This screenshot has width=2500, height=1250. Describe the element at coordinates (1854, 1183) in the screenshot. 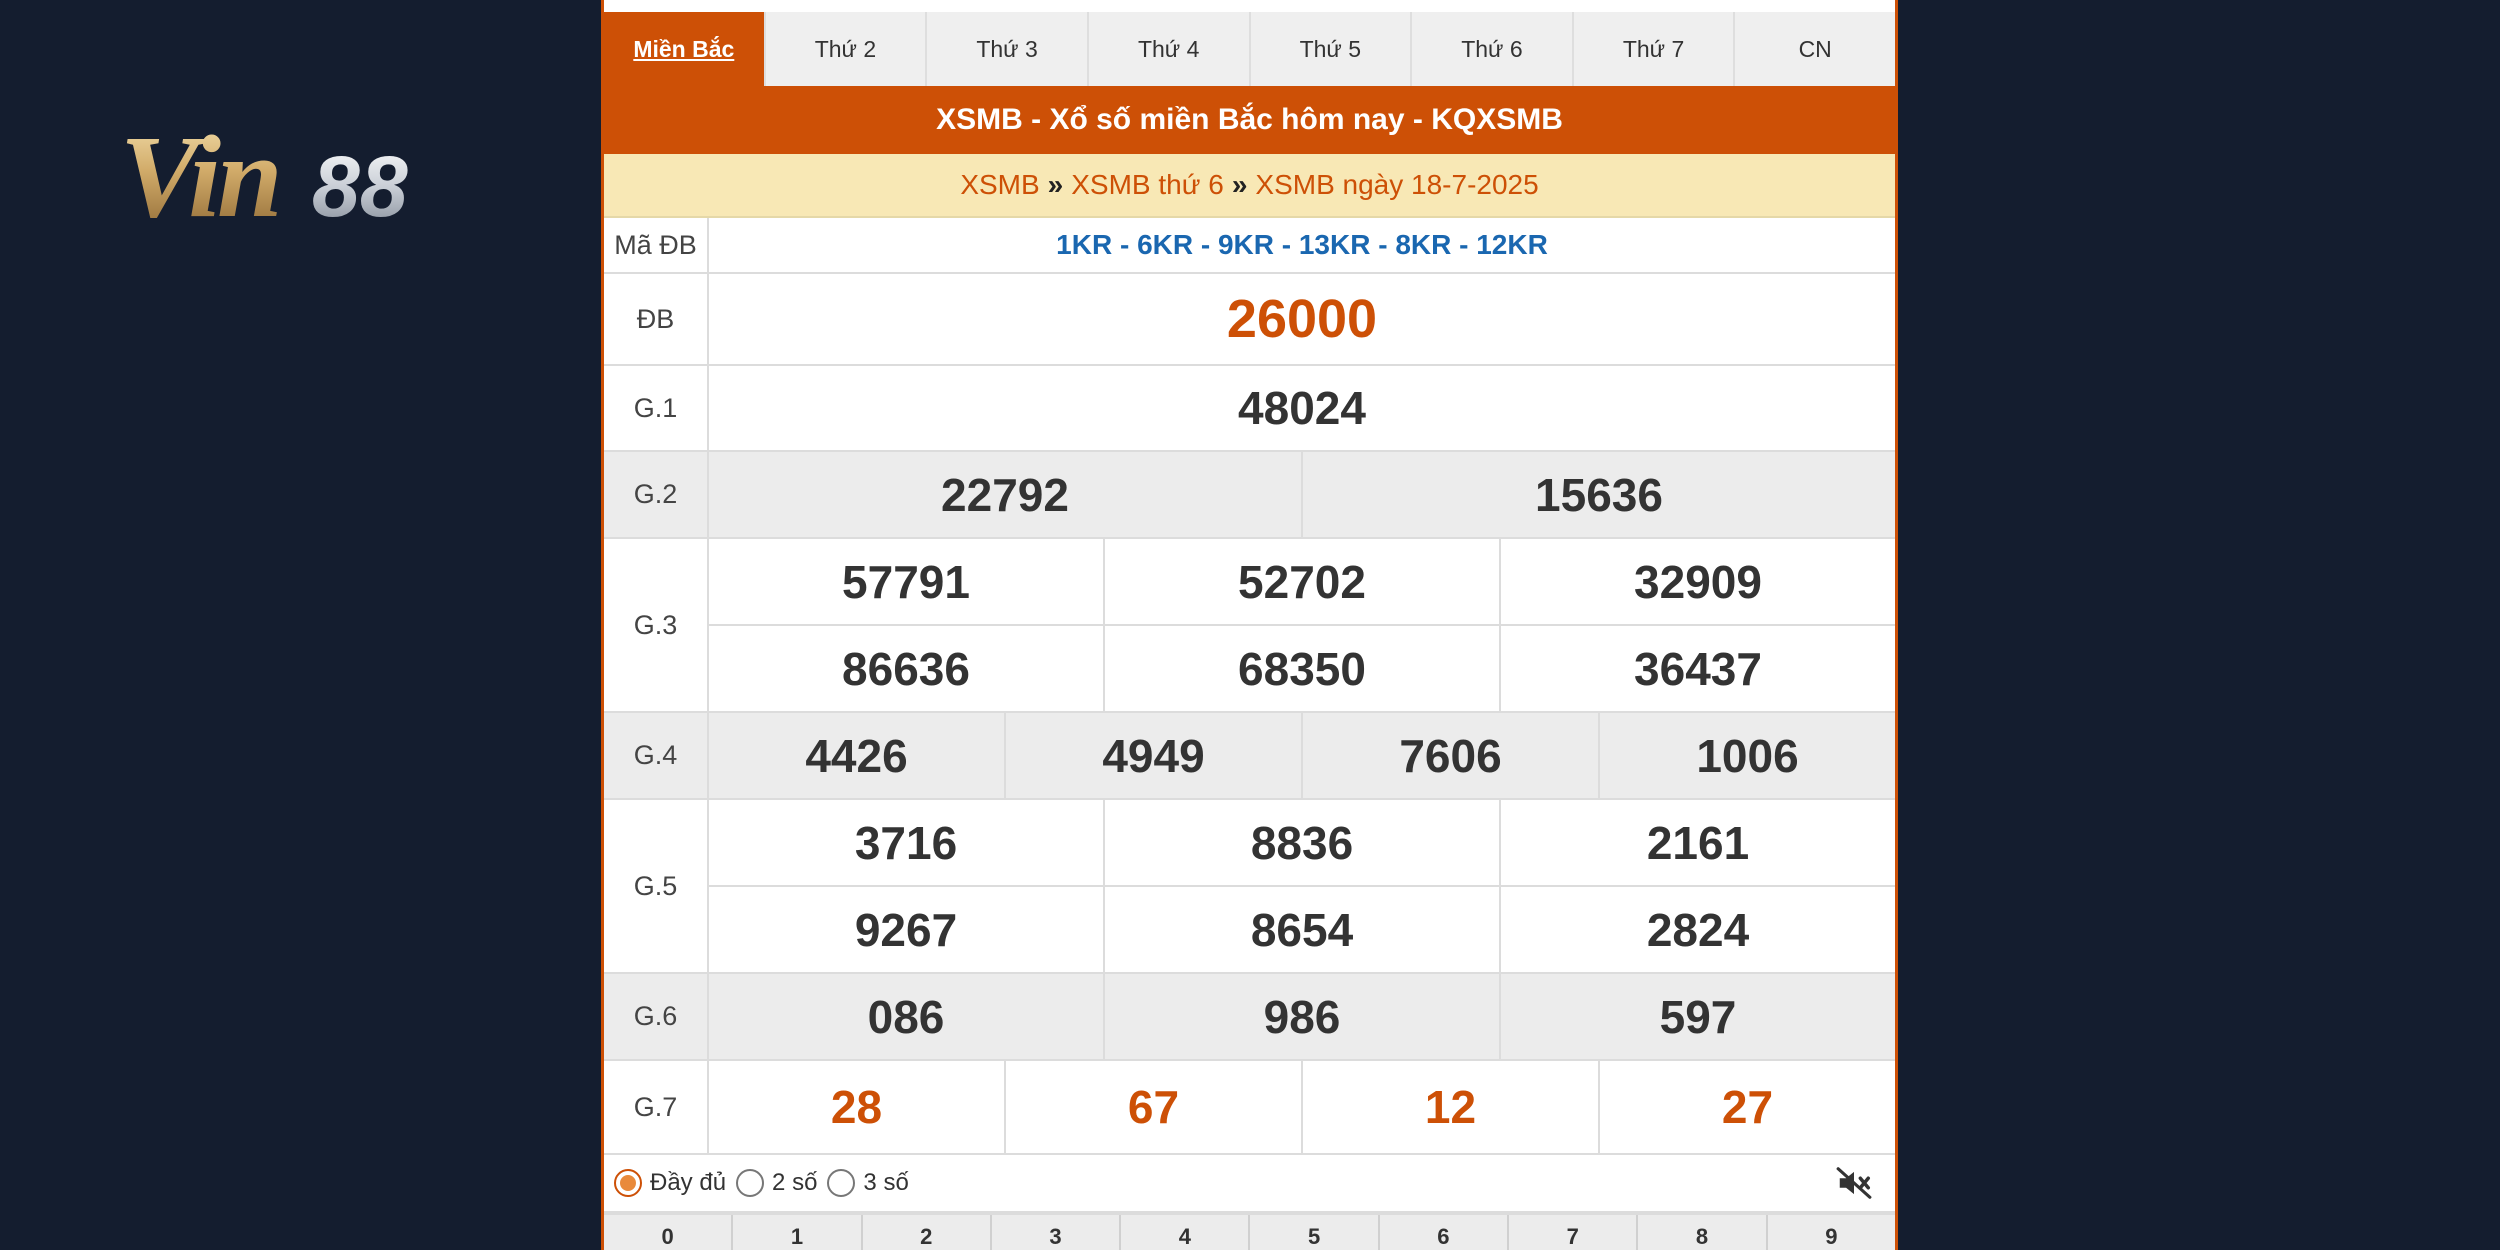

I see `speaker-muted-icon` at that location.